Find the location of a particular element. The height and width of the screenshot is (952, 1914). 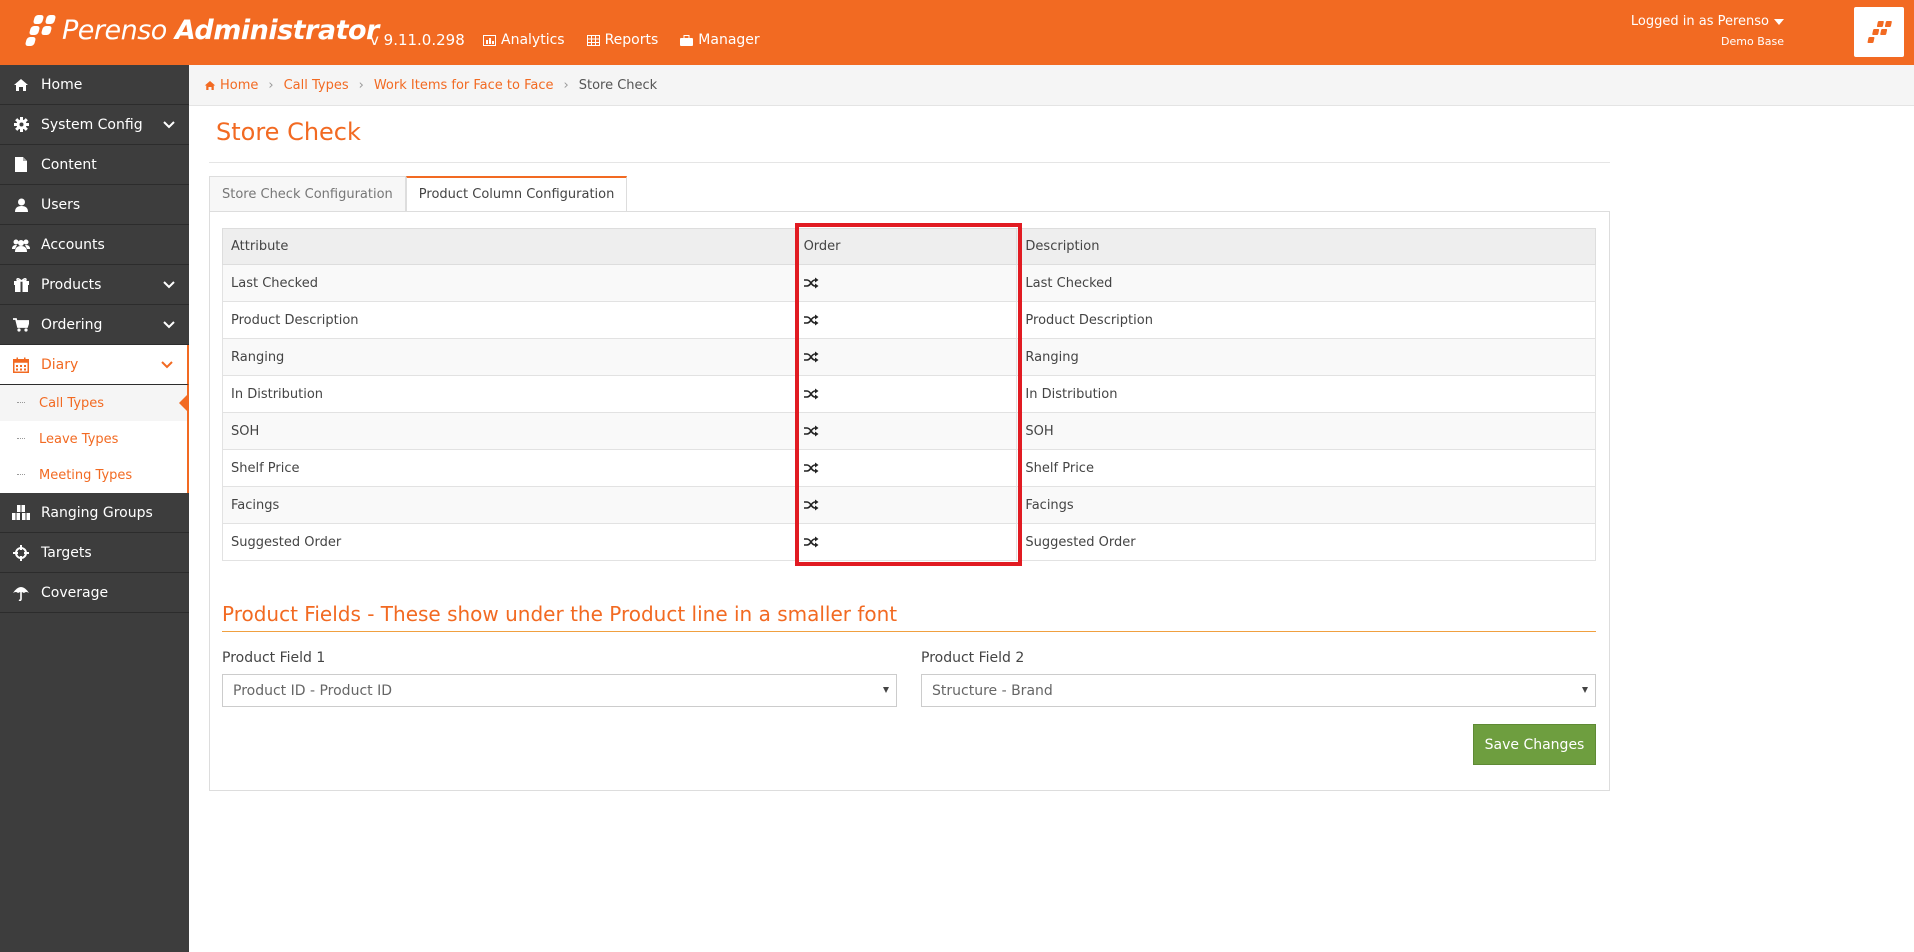

description-cell: Last Checked is located at coordinates (1306, 283).